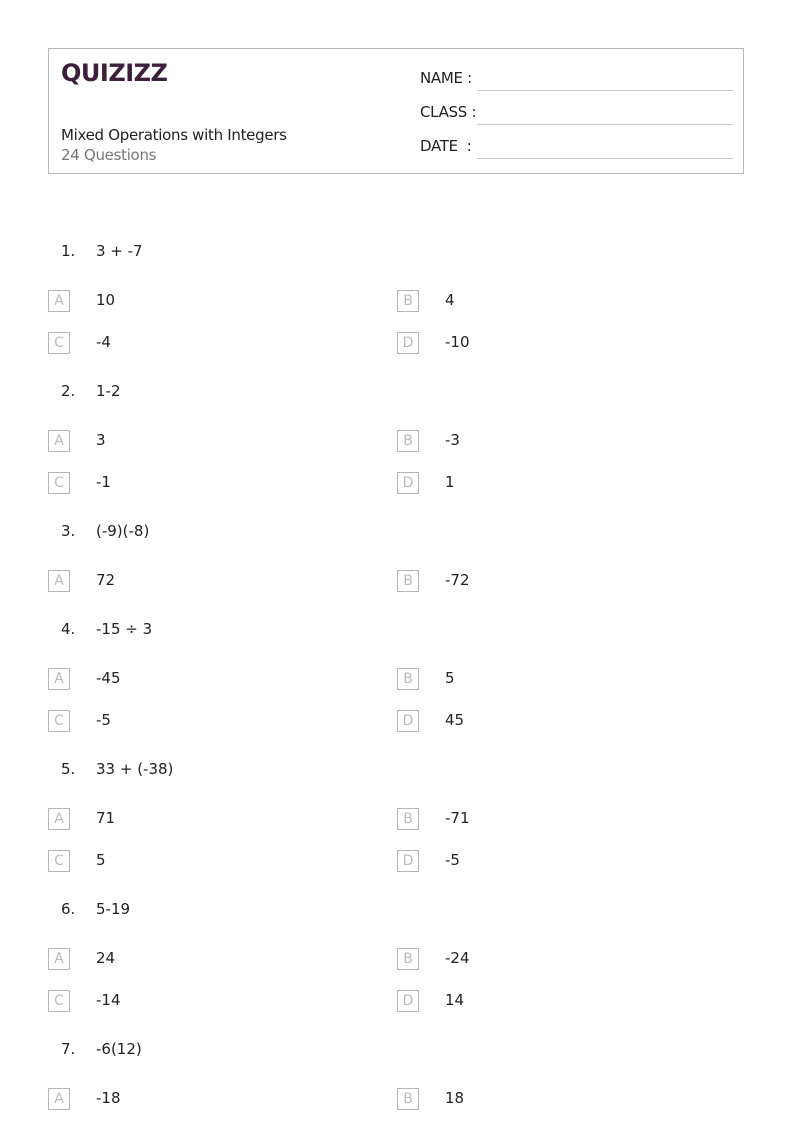  I want to click on question-number: 6., so click(68, 909).